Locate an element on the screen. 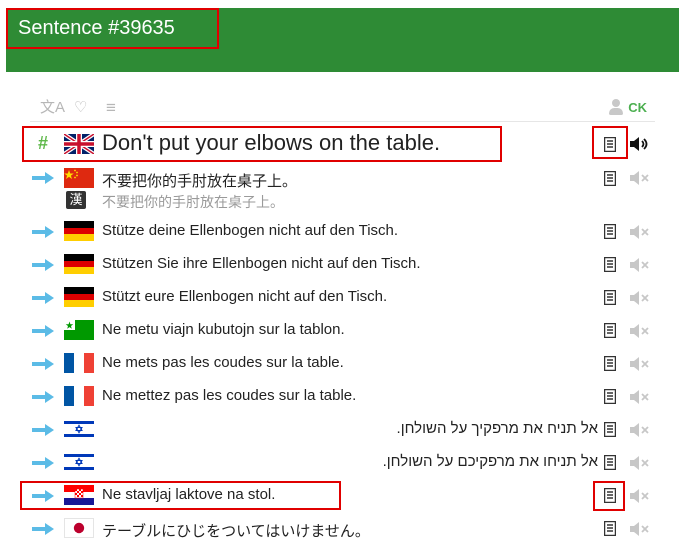  translation-row: テーブルにひじをついてはいけません。 is located at coordinates (342, 530).